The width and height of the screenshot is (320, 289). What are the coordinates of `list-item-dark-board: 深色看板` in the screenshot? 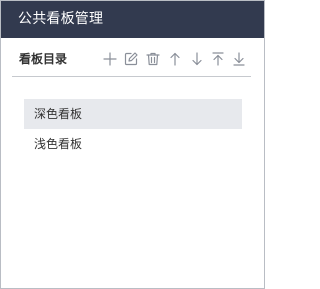 It's located at (133, 114).